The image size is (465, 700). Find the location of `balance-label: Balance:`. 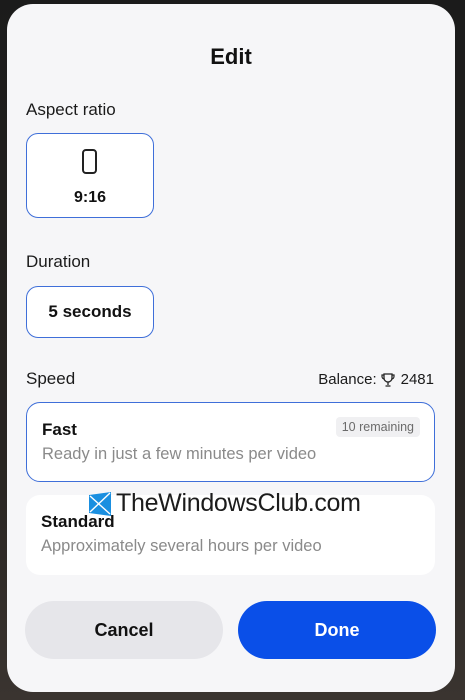

balance-label: Balance: is located at coordinates (347, 379).